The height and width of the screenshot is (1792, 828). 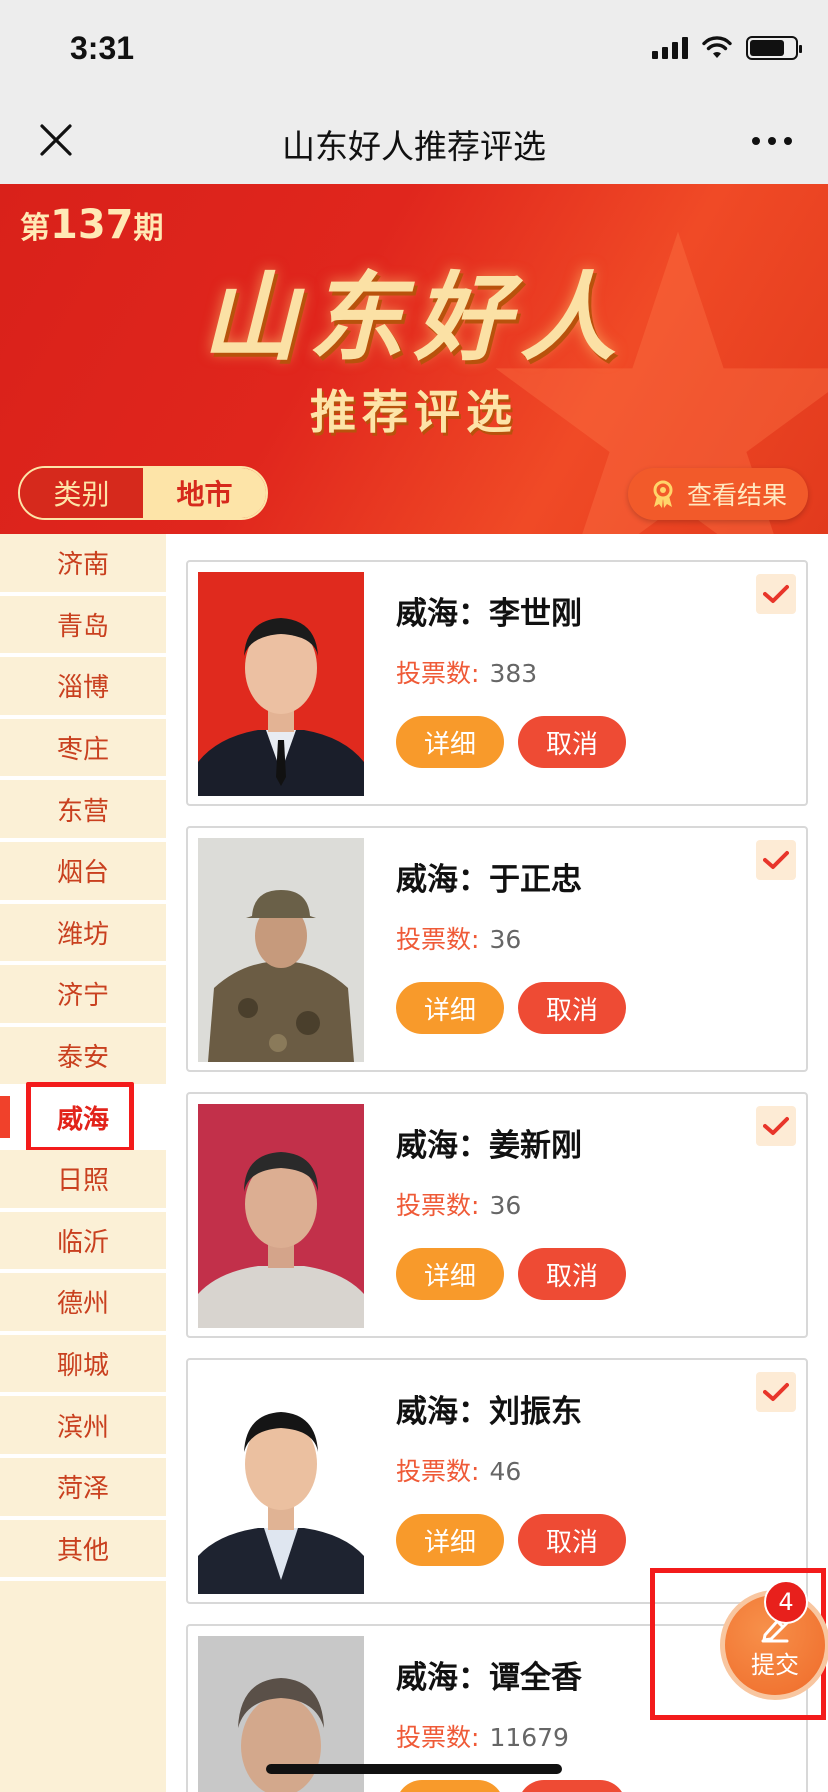 I want to click on candidate-card: 威海：于正忠 投票数: 36 详细 取消, so click(x=497, y=949).